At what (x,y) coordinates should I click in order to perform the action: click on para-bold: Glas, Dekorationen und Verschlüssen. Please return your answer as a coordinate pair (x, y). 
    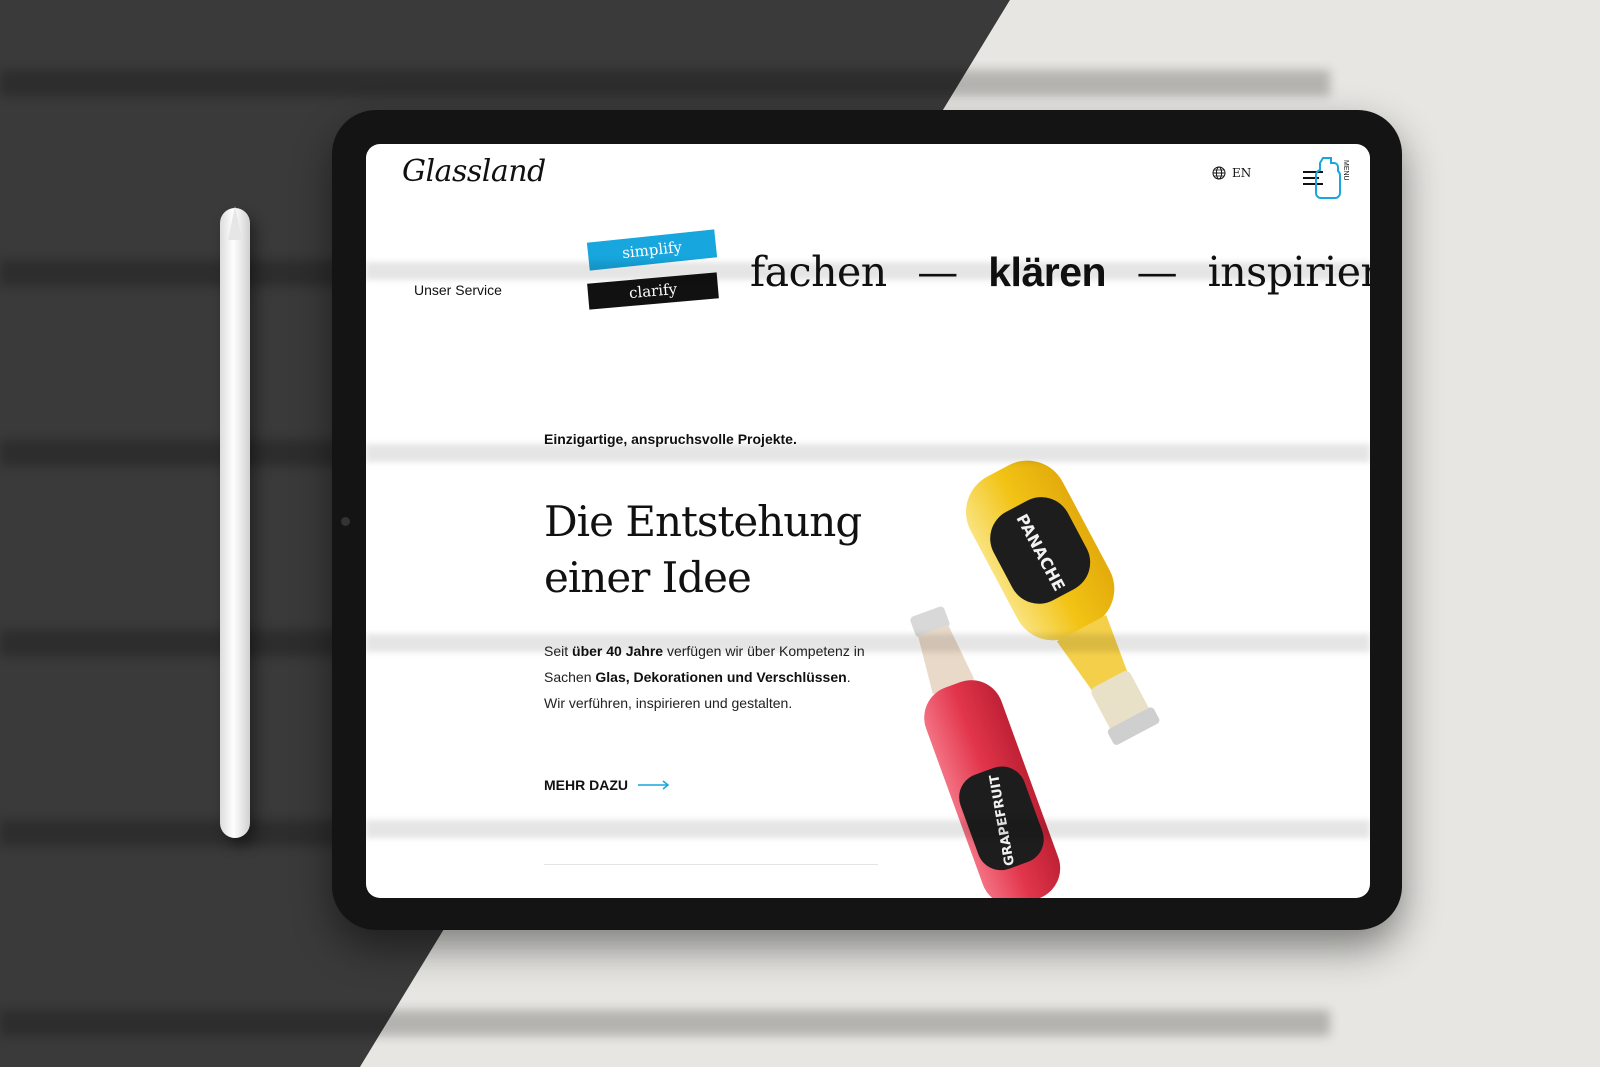
    Looking at the image, I should click on (721, 677).